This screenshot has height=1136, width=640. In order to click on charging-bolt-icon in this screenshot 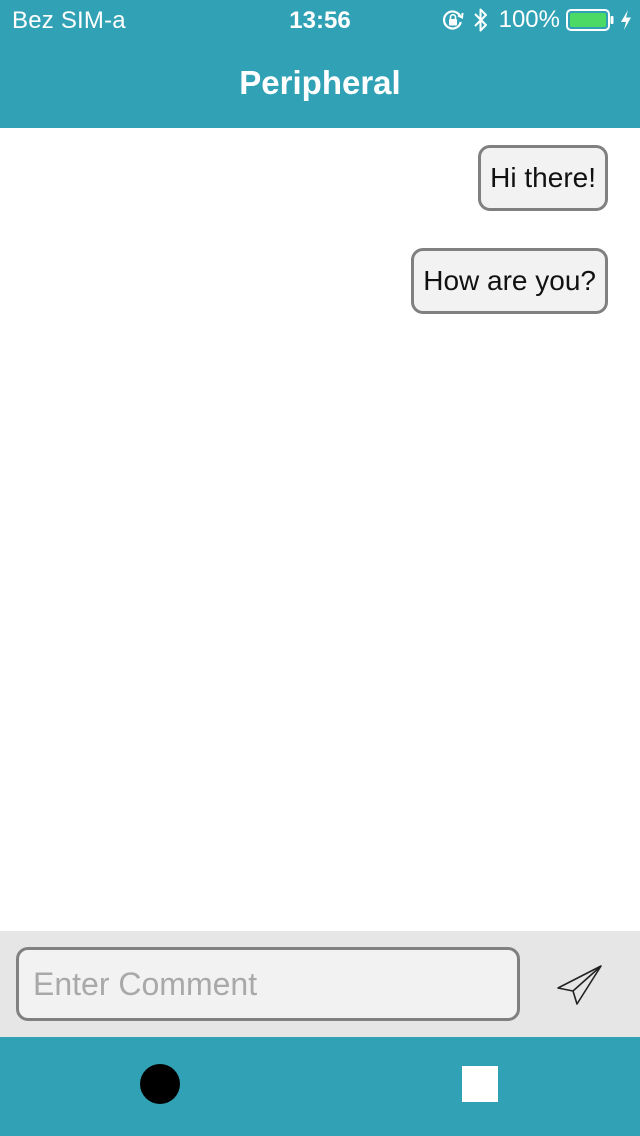, I will do `click(626, 20)`.